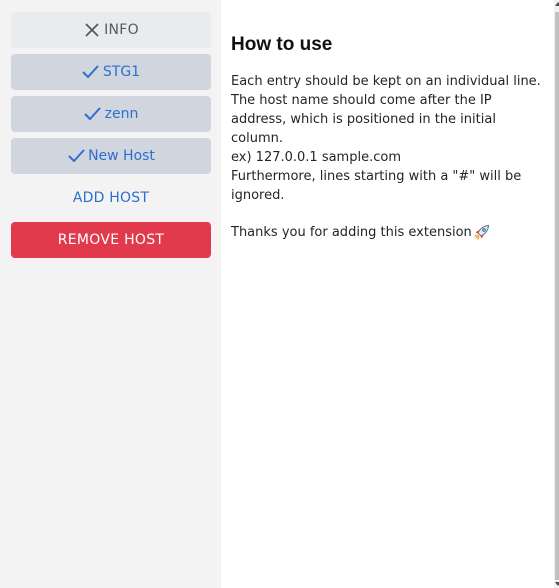  What do you see at coordinates (121, 30) in the screenshot?
I see `info-button-label: INFO` at bounding box center [121, 30].